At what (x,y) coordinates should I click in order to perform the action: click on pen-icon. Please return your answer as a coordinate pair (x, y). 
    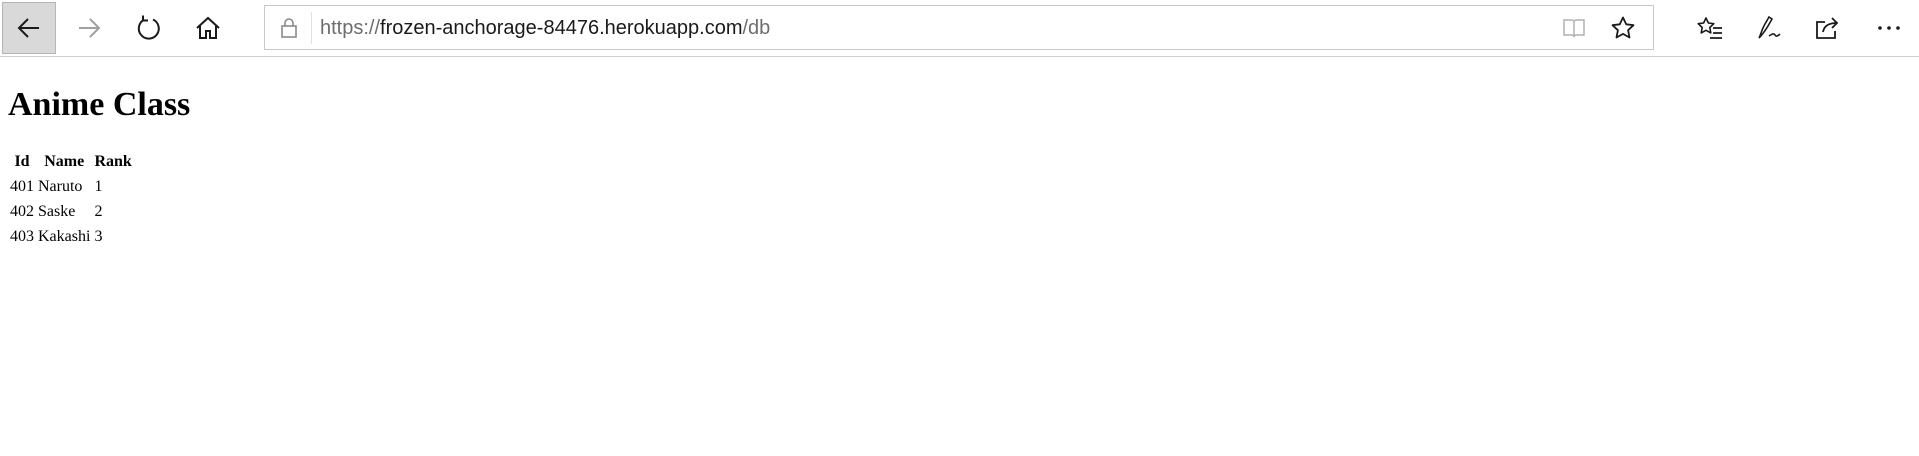
    Looking at the image, I should click on (1769, 27).